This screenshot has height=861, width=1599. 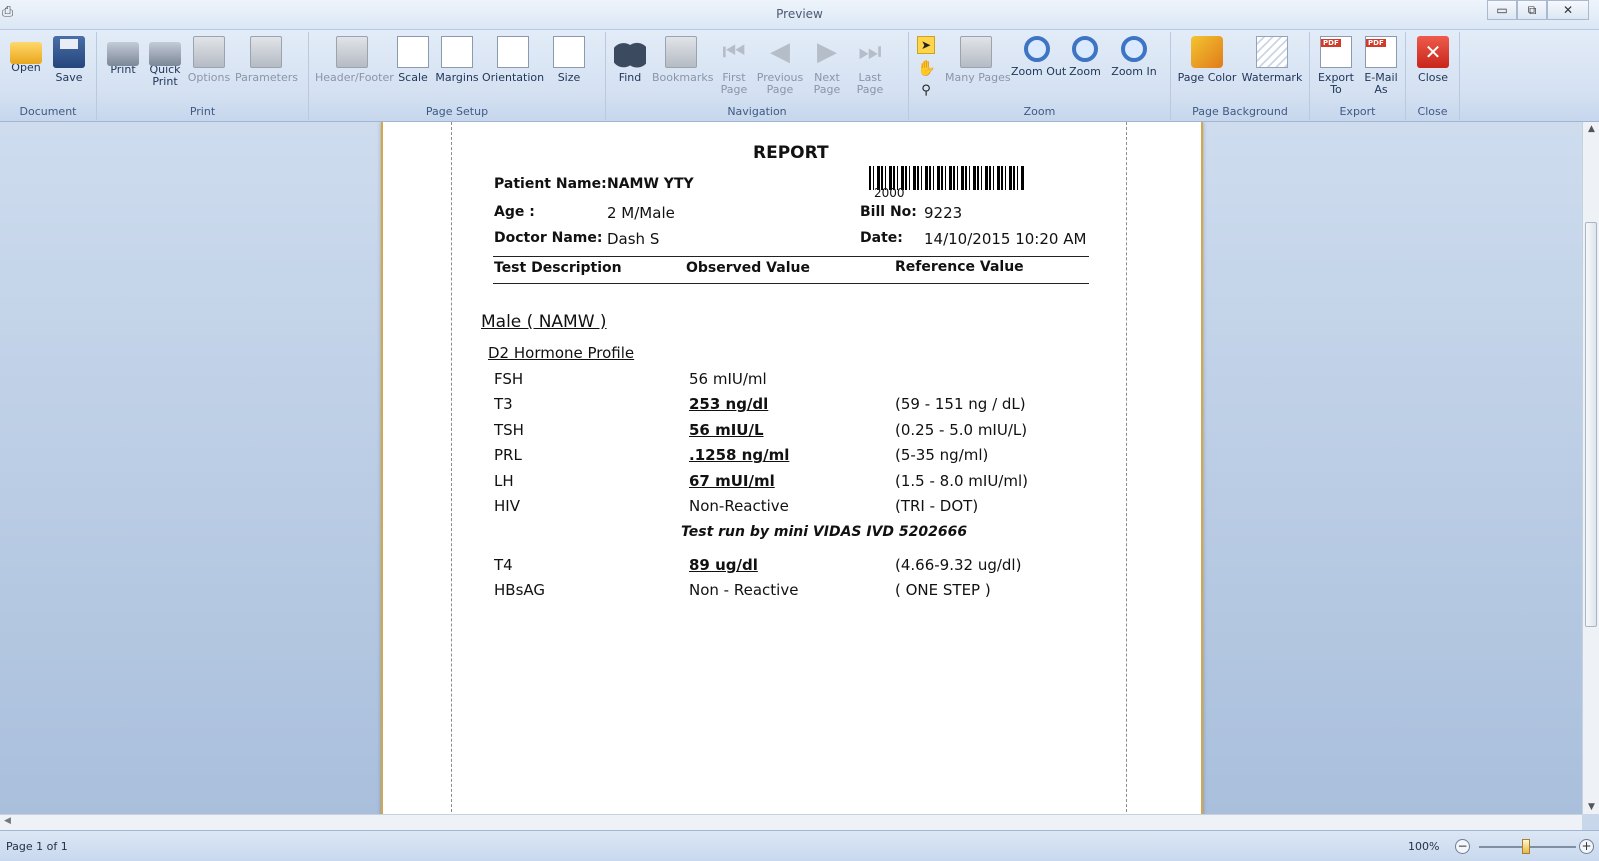 I want to click on watermark-button: Watermark, so click(x=1272, y=60).